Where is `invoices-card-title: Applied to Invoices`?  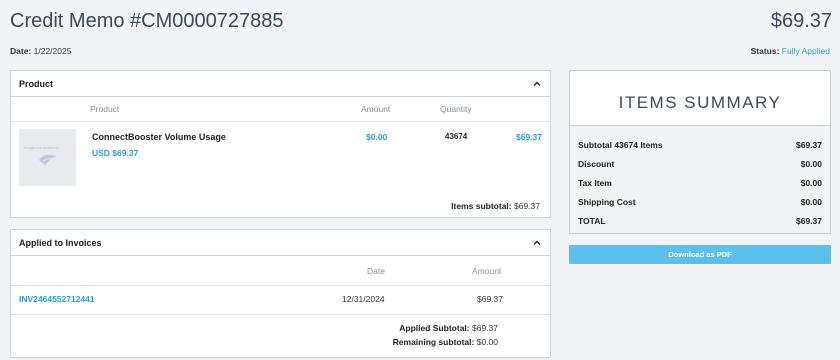
invoices-card-title: Applied to Invoices is located at coordinates (60, 243).